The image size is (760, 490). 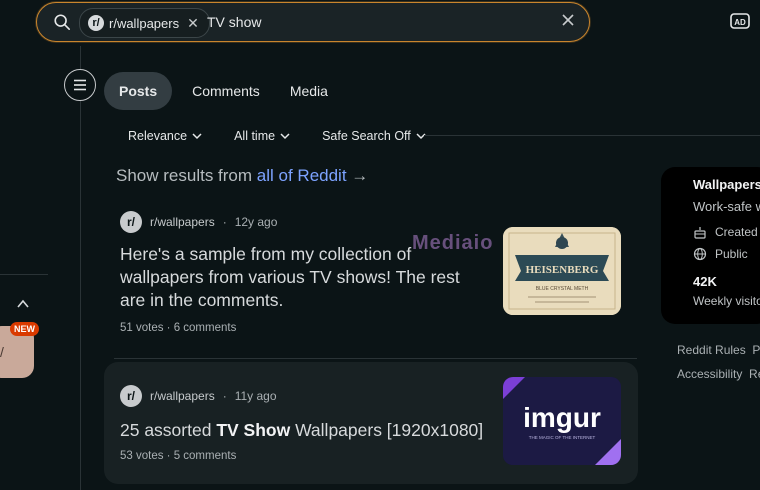 What do you see at coordinates (253, 430) in the screenshot?
I see `title-highlight: TV Show` at bounding box center [253, 430].